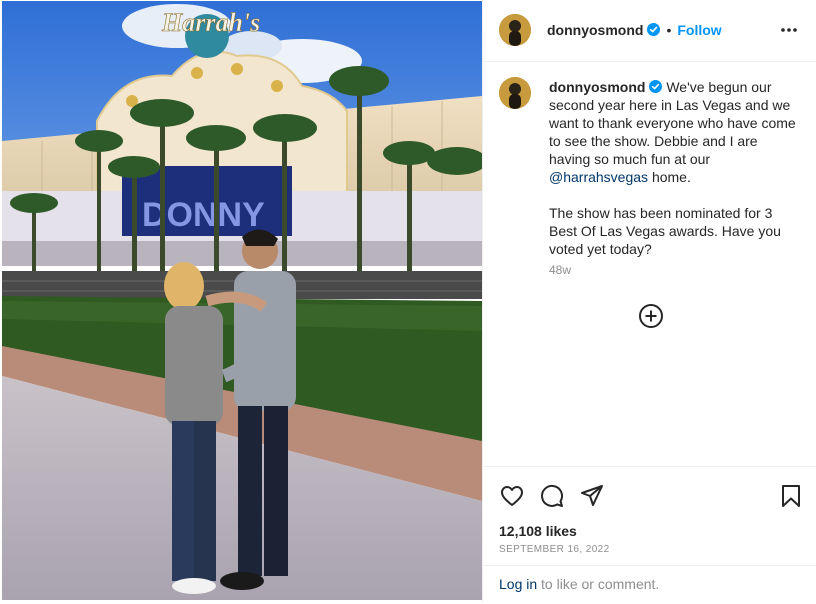  I want to click on caption-text-2: home., so click(671, 177).